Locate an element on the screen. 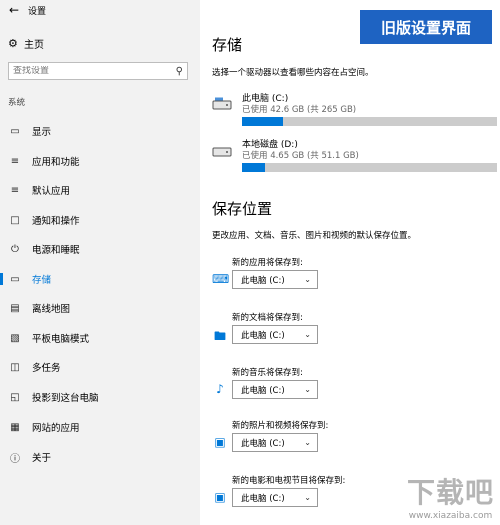 Image resolution: width=500 pixels, height=525 pixels. sidebar-item-storage: ▭ 存储 is located at coordinates (100, 279).